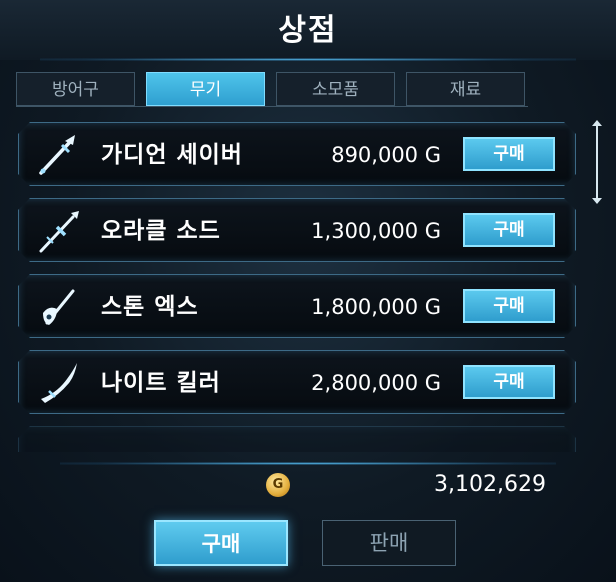  I want to click on saber-icon, so click(59, 155).